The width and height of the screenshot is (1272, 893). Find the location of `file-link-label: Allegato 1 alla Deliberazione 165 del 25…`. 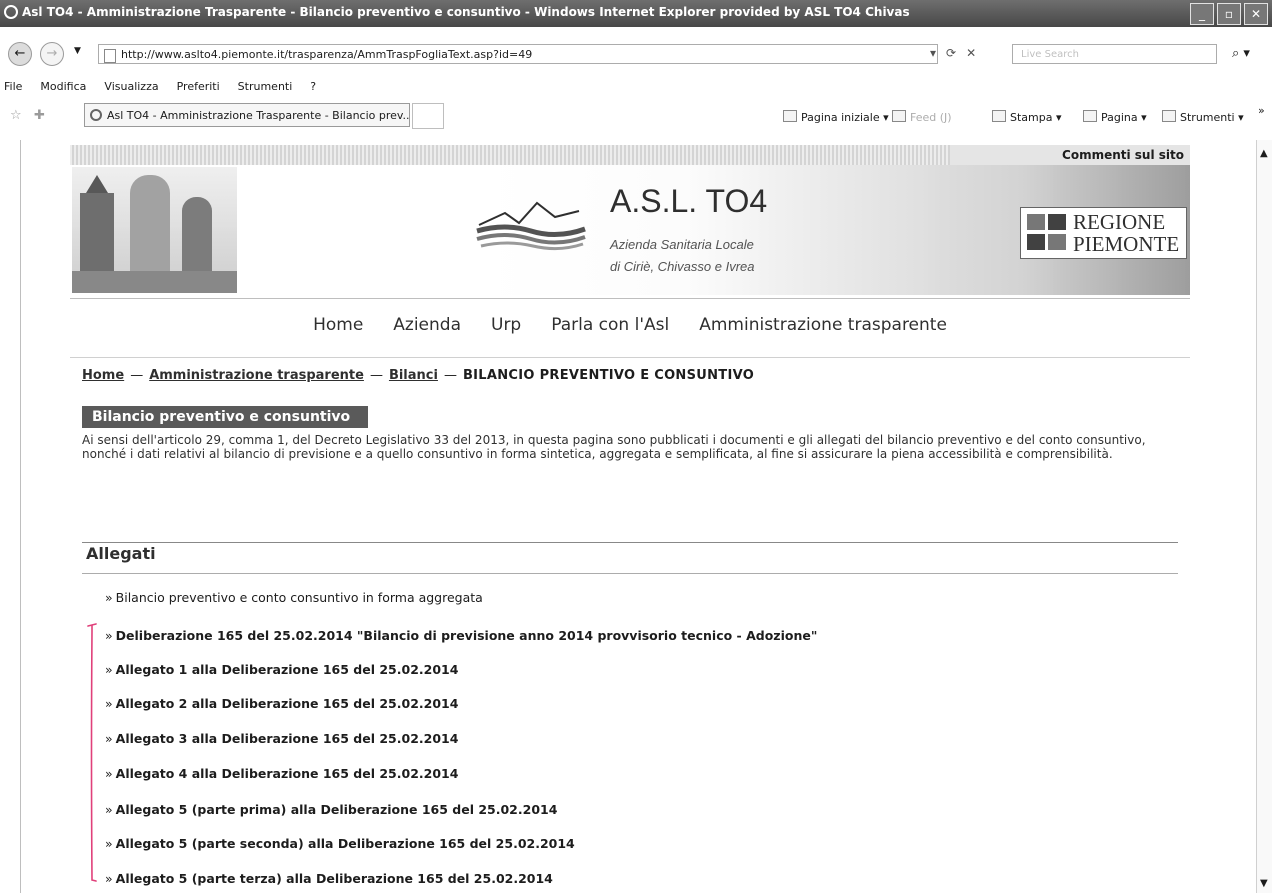

file-link-label: Allegato 1 alla Deliberazione 165 del 25… is located at coordinates (287, 669).